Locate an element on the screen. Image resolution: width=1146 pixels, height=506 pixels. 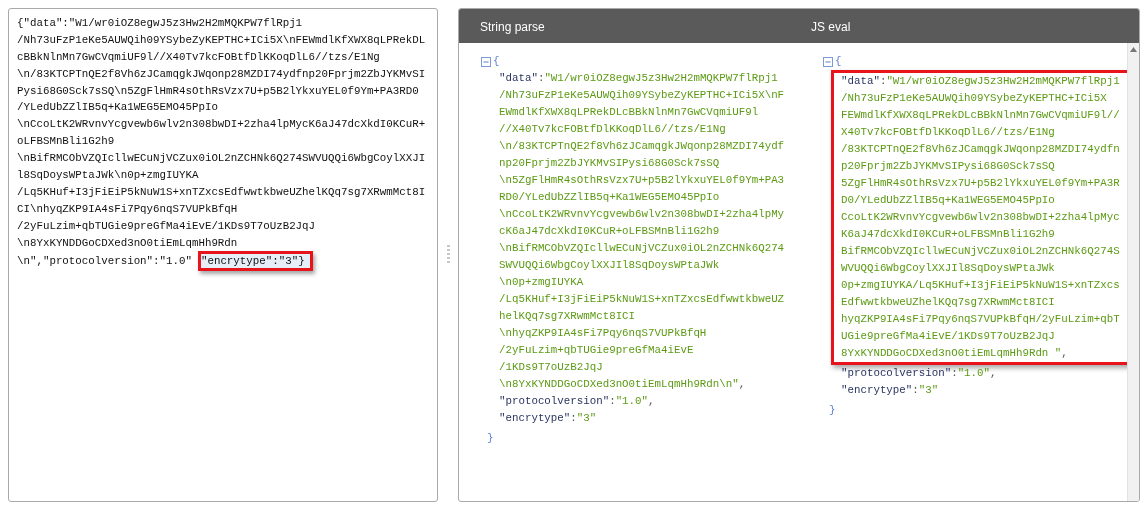
code-line: \n","protocolversion":"1.0" is located at coordinates (104, 261).